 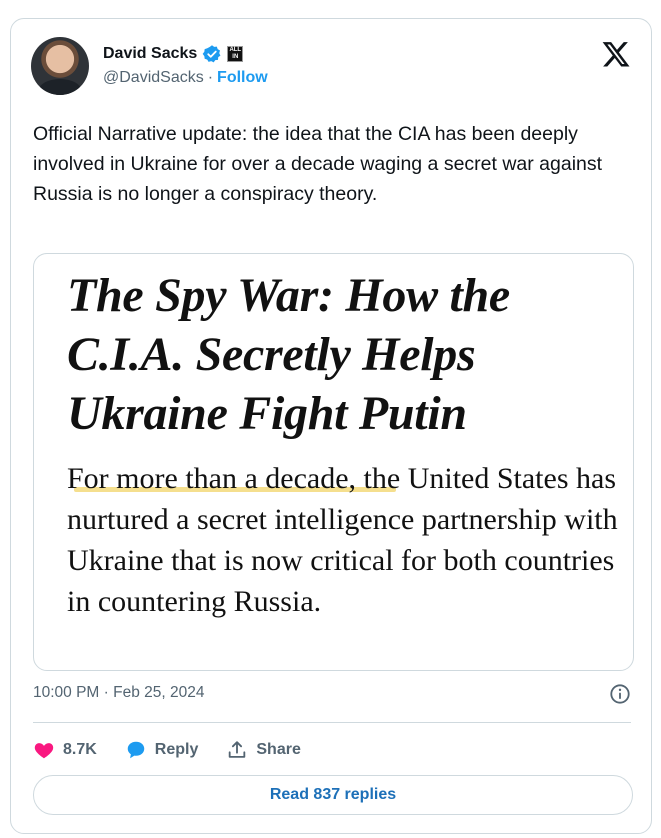 I want to click on reply-bubble-icon, so click(x=136, y=750).